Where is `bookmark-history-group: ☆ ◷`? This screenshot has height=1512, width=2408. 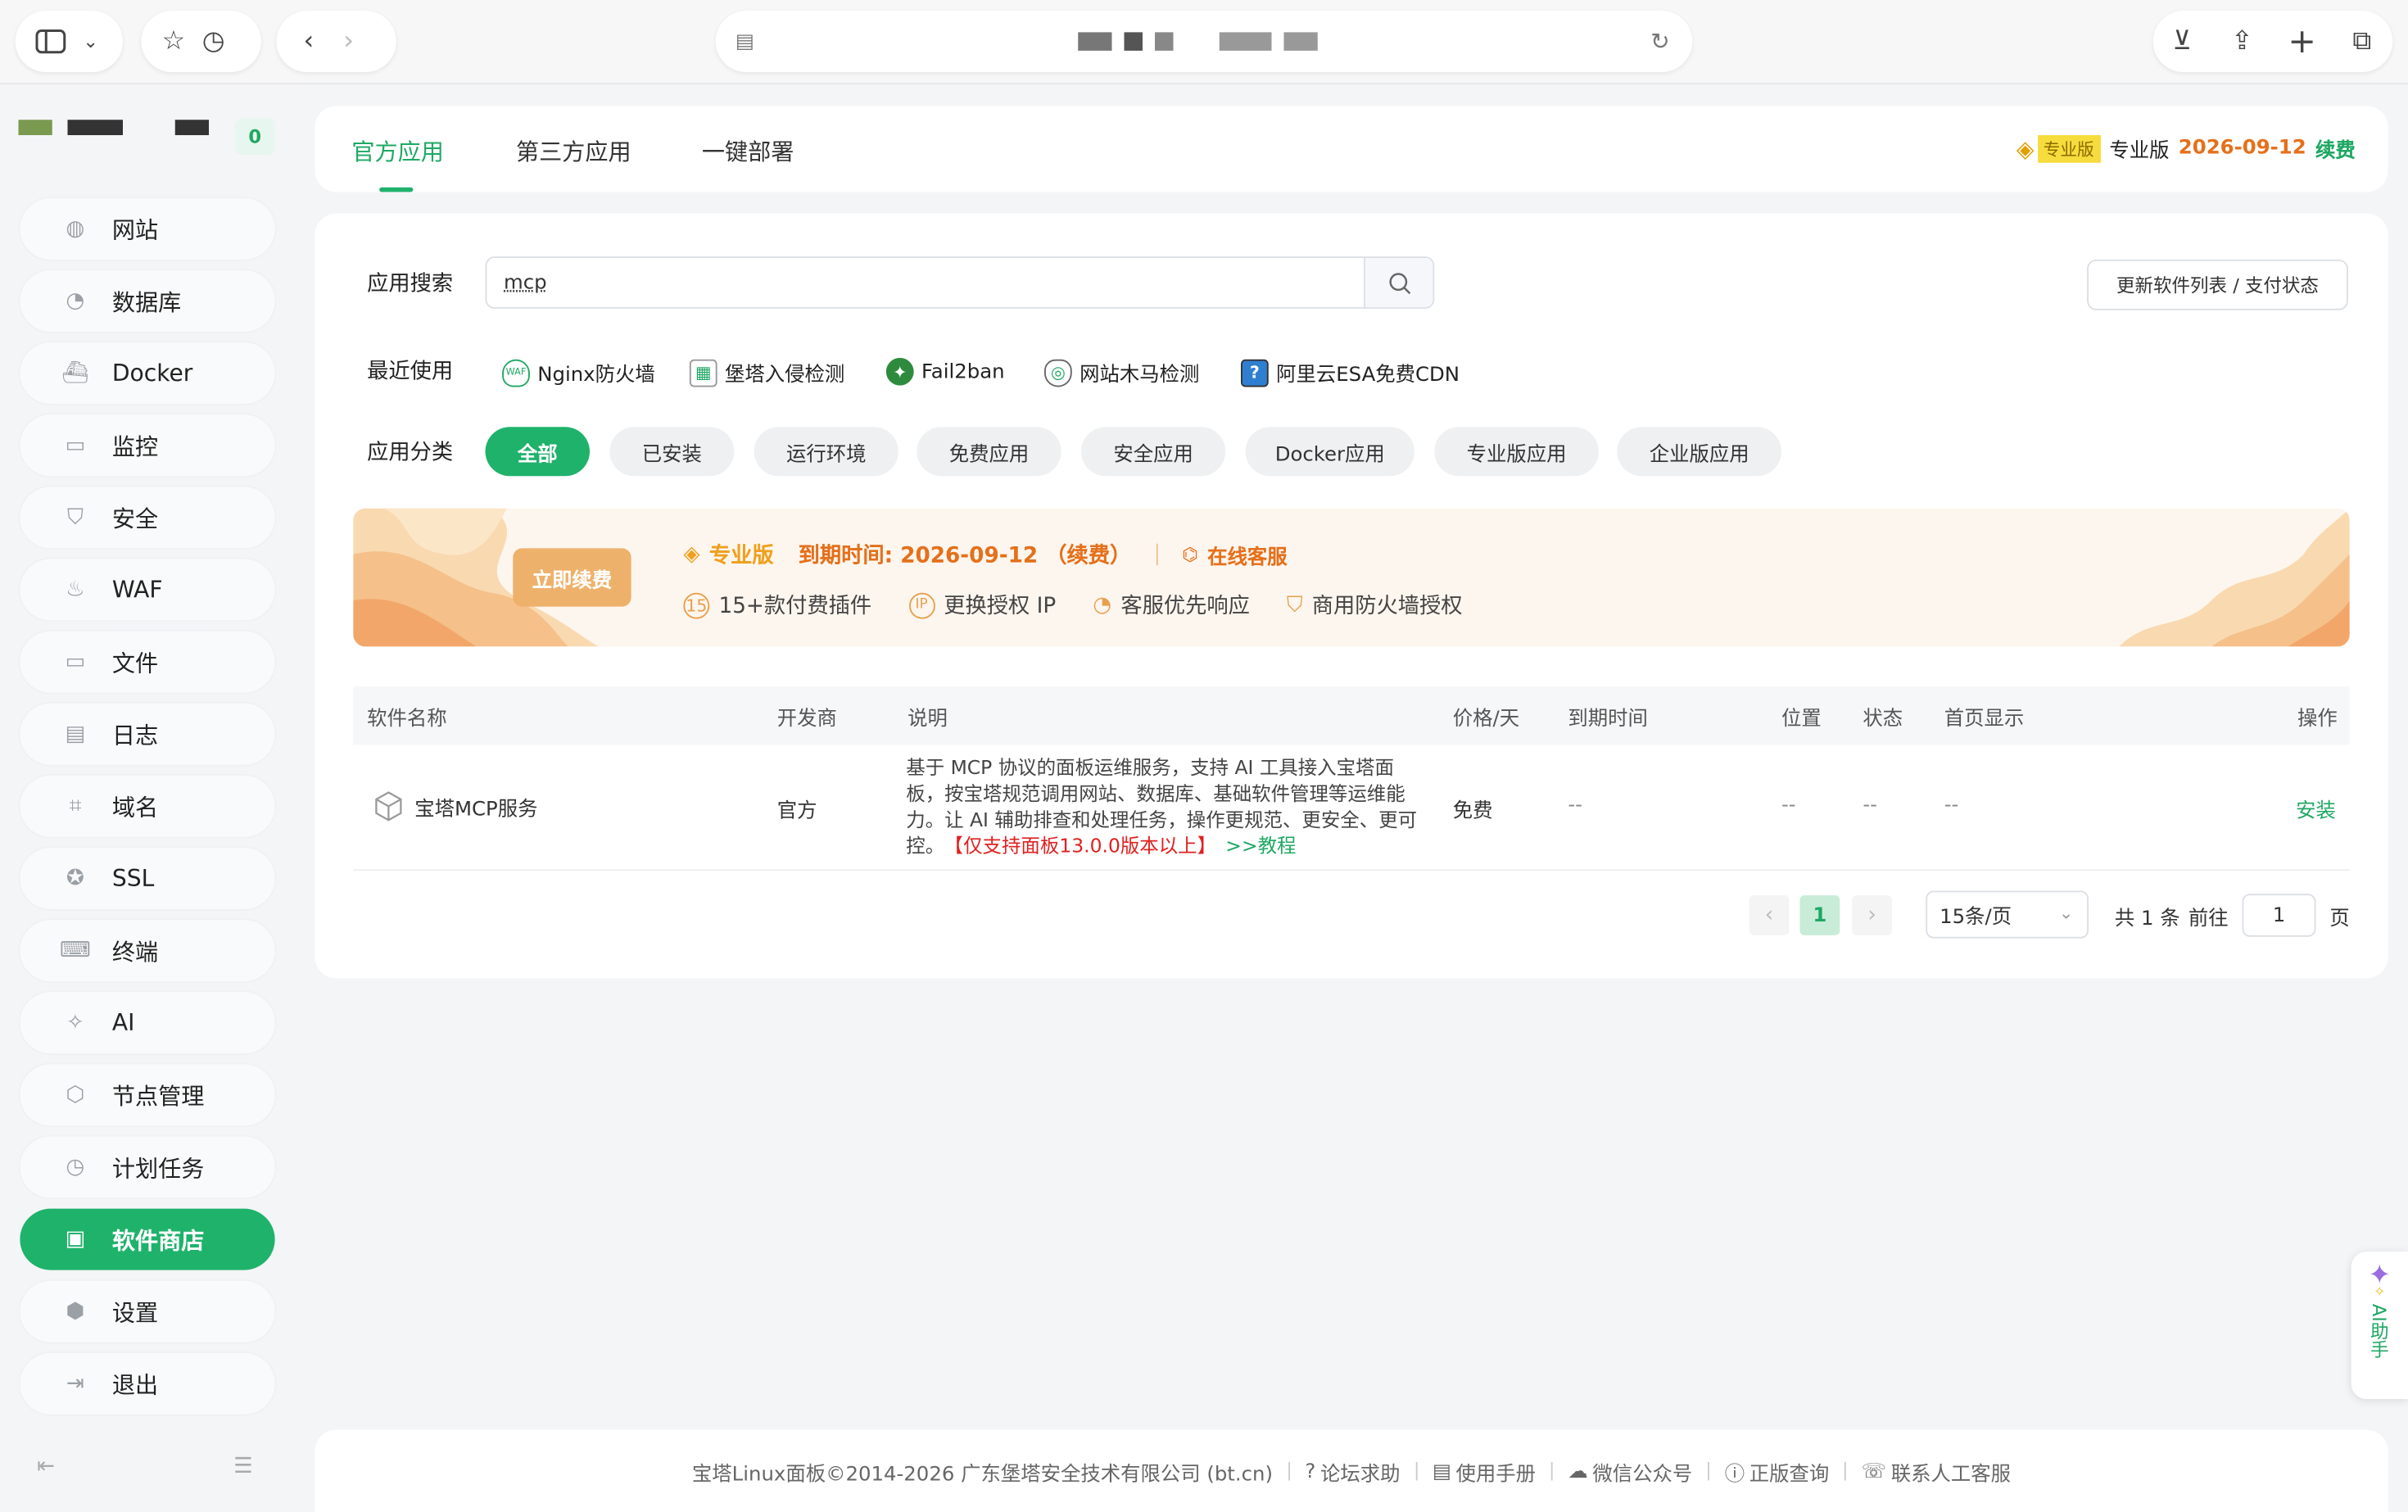
bookmark-history-group: ☆ ◷ is located at coordinates (201, 42).